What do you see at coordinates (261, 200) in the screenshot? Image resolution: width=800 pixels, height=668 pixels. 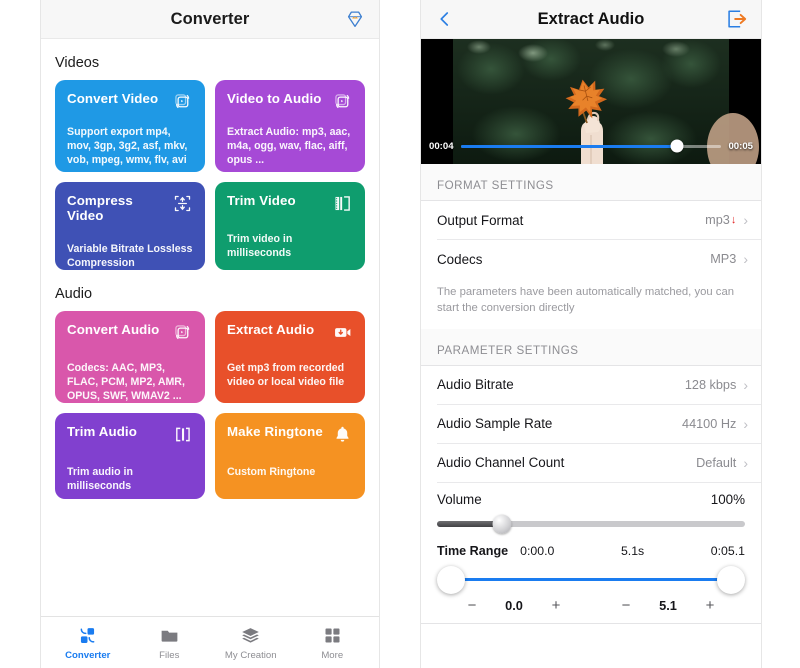 I see `card-title: Trim Video` at bounding box center [261, 200].